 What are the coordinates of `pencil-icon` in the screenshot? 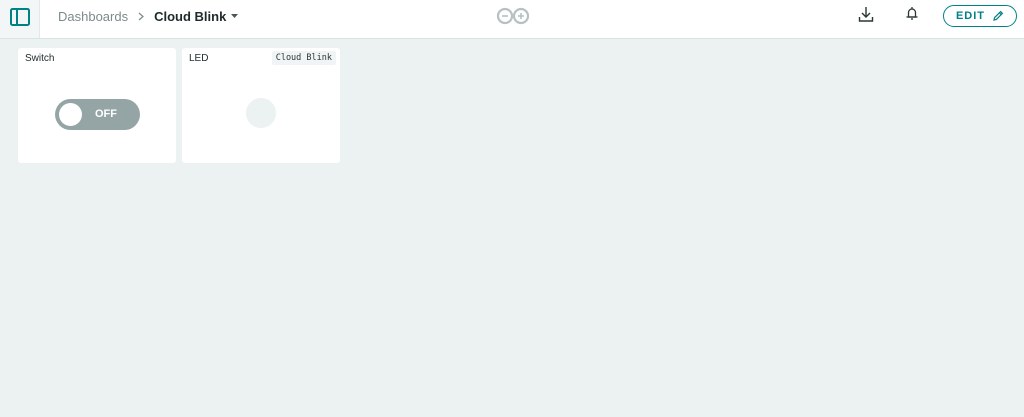 It's located at (998, 15).